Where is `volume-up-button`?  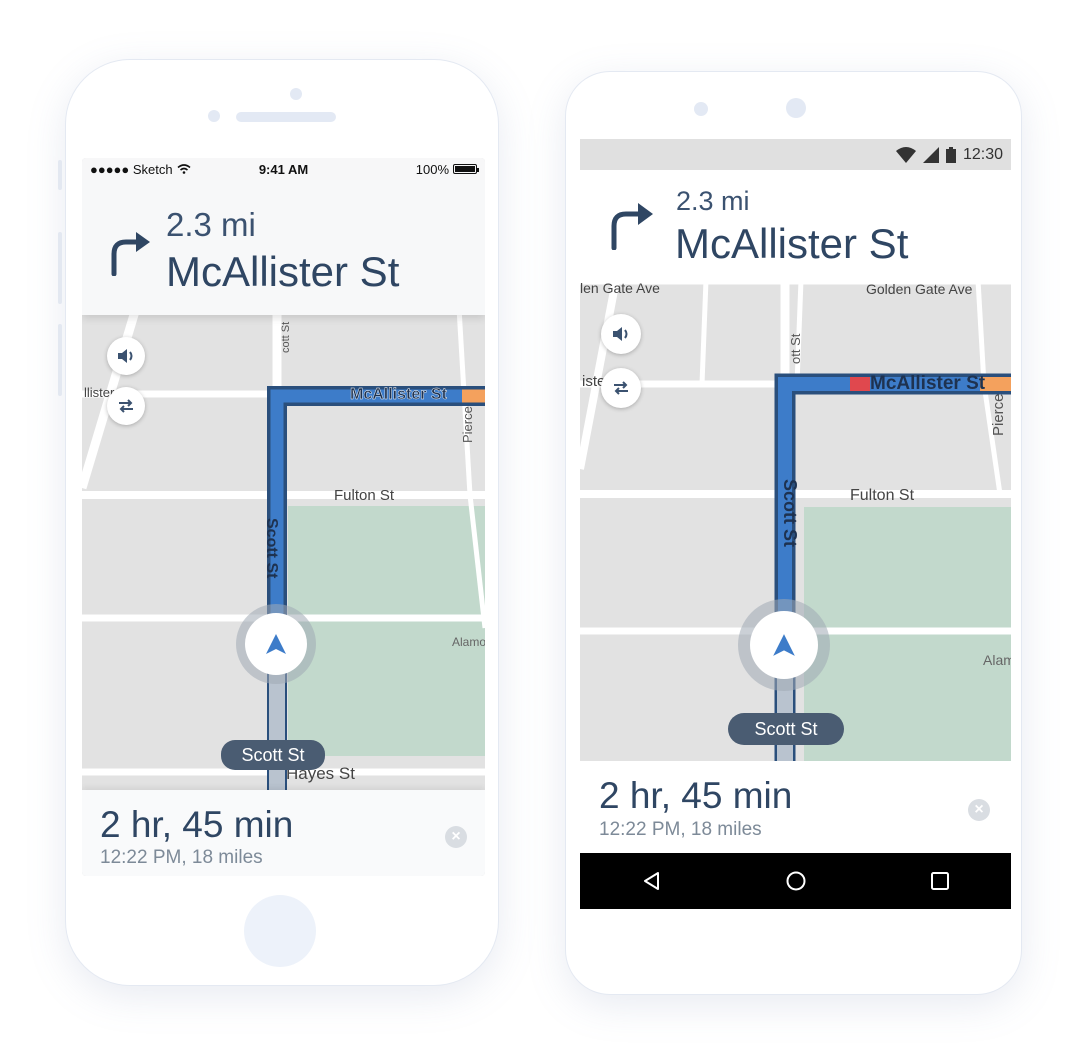
volume-up-button is located at coordinates (60, 268).